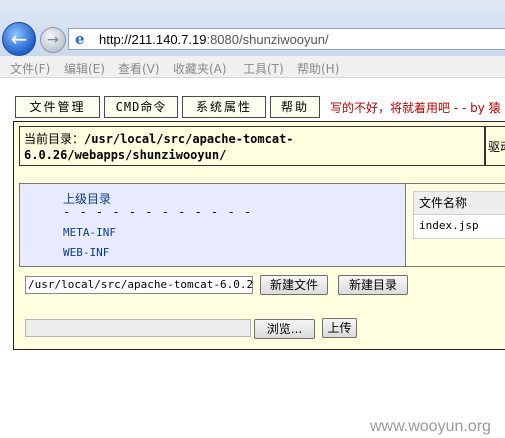  I want to click on file-list: 文件名称 index.jsp, so click(455, 225).